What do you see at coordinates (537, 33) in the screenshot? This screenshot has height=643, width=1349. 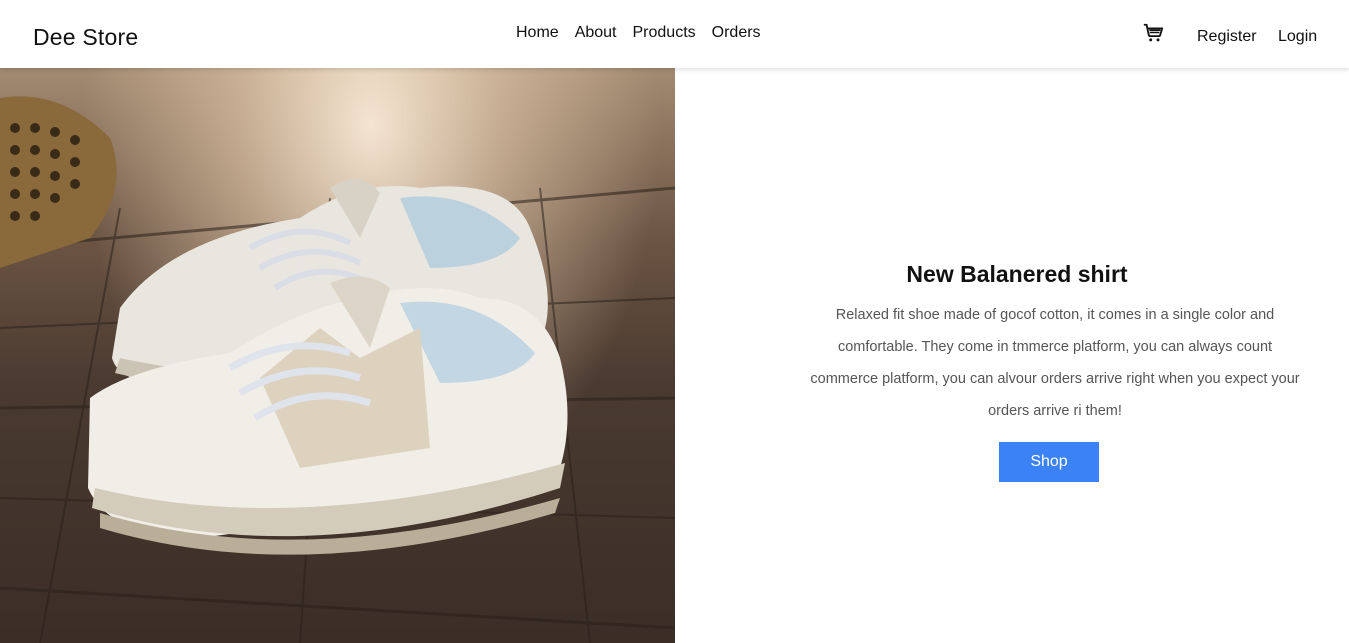 I see `nav-link-home: Home` at bounding box center [537, 33].